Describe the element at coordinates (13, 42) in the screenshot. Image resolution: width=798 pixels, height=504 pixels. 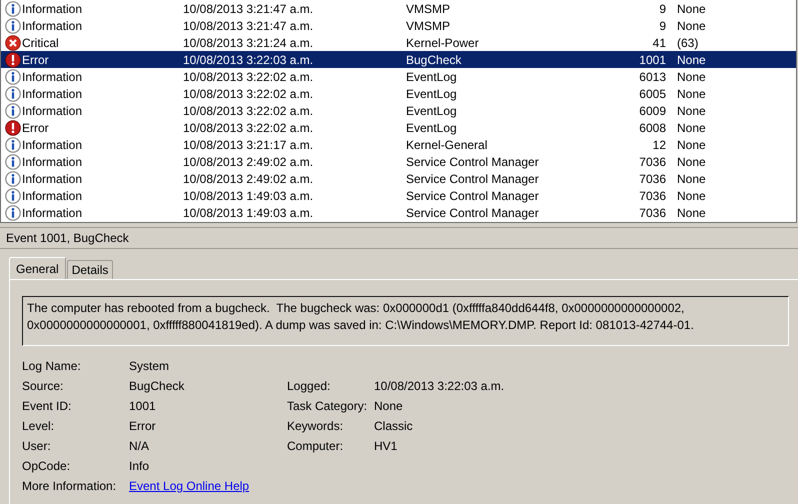
I see `critical-icon` at that location.